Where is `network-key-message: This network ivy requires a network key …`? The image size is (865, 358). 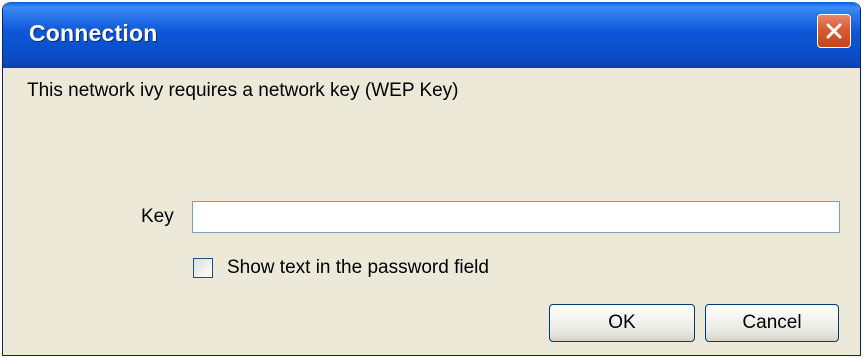 network-key-message: This network ivy requires a network key … is located at coordinates (243, 90).